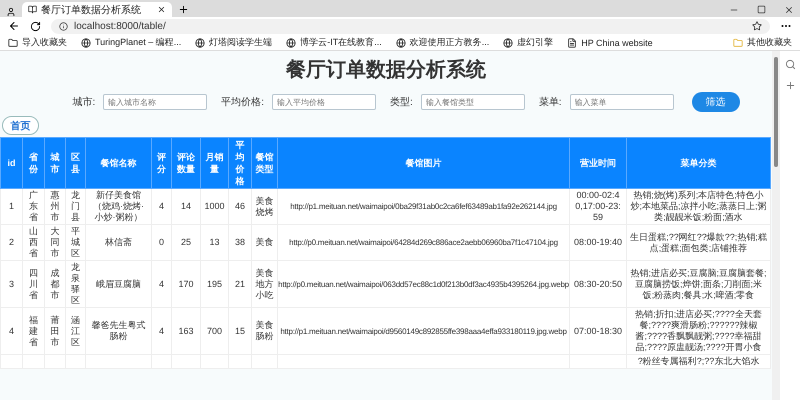 The height and width of the screenshot is (400, 800). What do you see at coordinates (119, 242) in the screenshot?
I see `restaurant-name-cell: 林信斋` at bounding box center [119, 242].